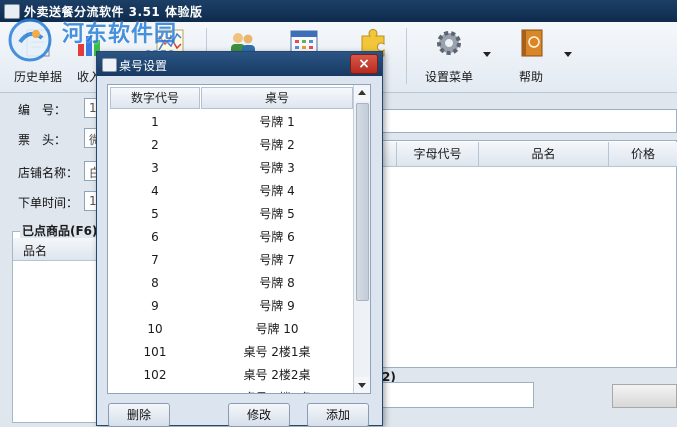 This screenshot has height=427, width=677. Describe the element at coordinates (568, 54) in the screenshot. I see `help-dropdown-arrow-icon` at that location.